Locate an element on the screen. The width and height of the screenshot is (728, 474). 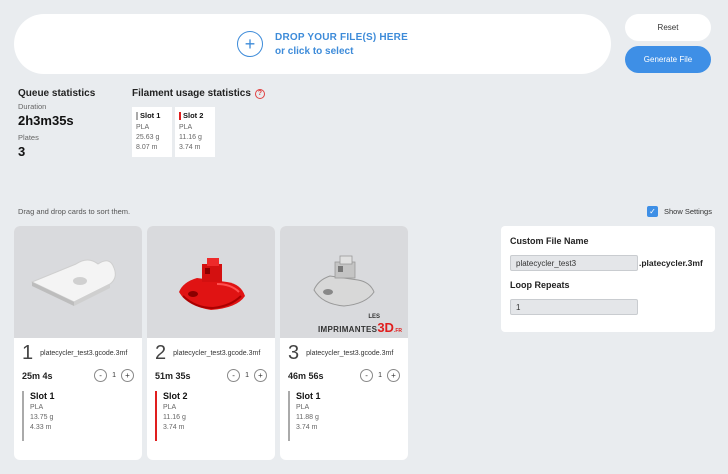
plate-print-time: 25m 4s is located at coordinates (37, 375).